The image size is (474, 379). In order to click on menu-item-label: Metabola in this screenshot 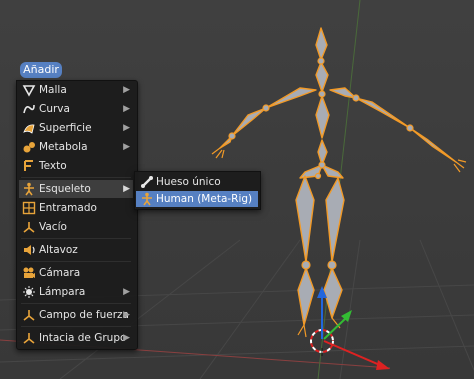, I will do `click(63, 147)`.